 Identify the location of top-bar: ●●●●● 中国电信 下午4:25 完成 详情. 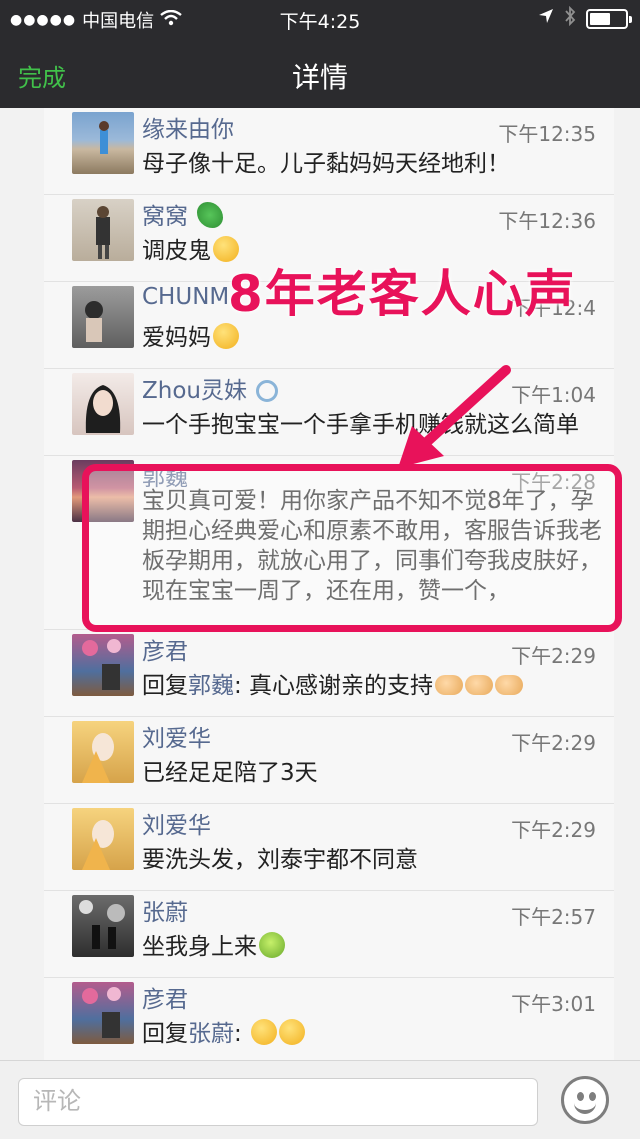
(320, 54).